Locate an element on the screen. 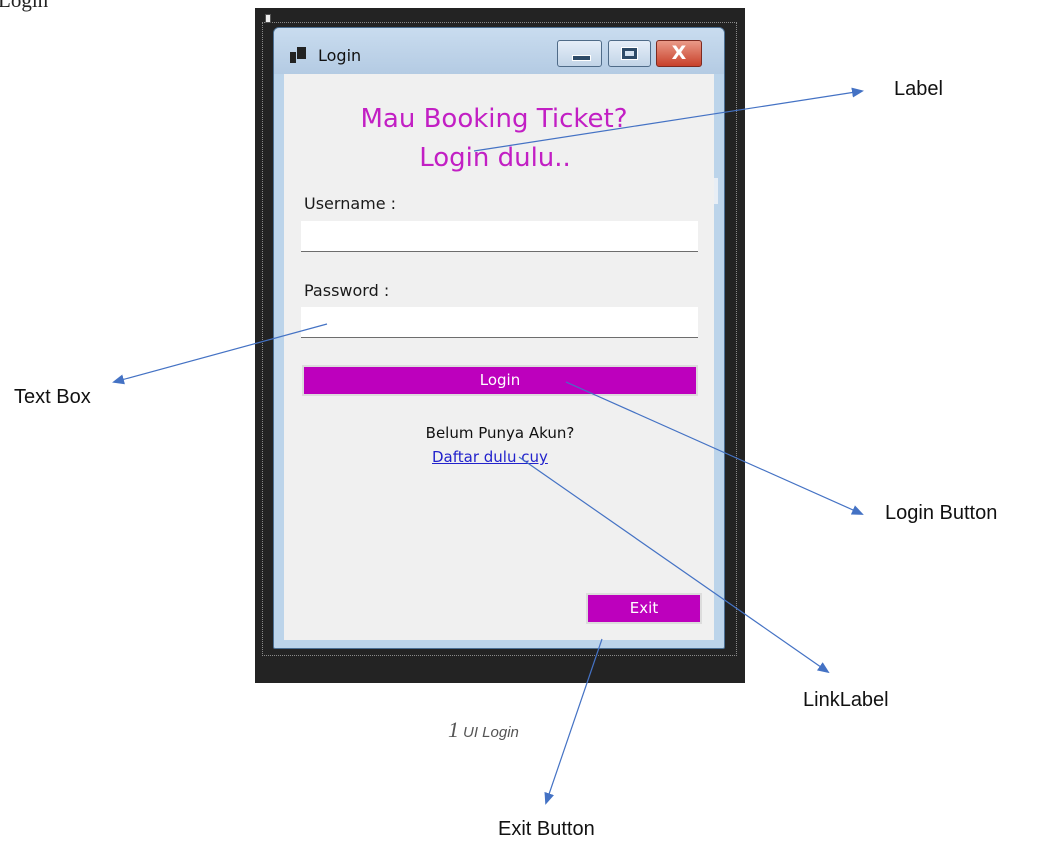 The image size is (1048, 843). caption-text: UI Login is located at coordinates (491, 732).